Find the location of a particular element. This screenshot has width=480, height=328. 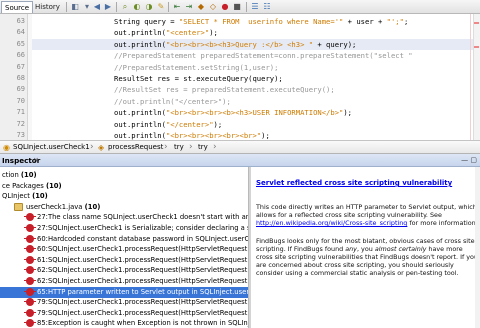

method-icon: ◈ is located at coordinates (101, 147).